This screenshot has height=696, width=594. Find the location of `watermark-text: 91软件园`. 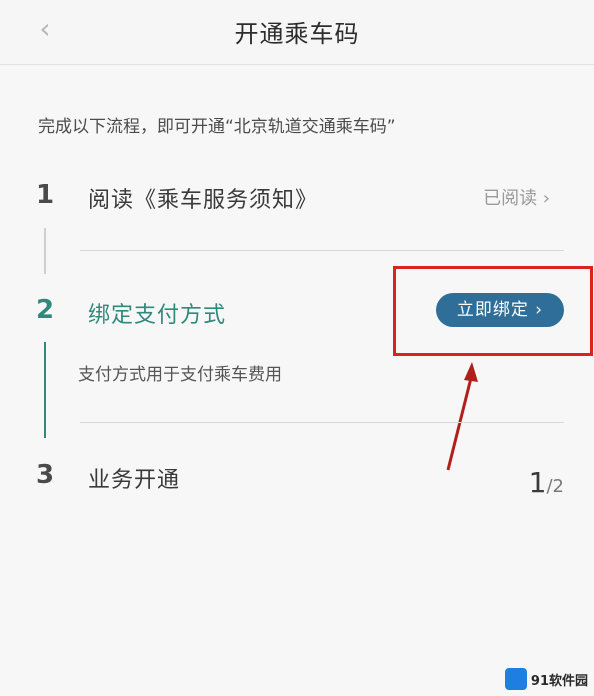

watermark-text: 91软件园 is located at coordinates (559, 681).